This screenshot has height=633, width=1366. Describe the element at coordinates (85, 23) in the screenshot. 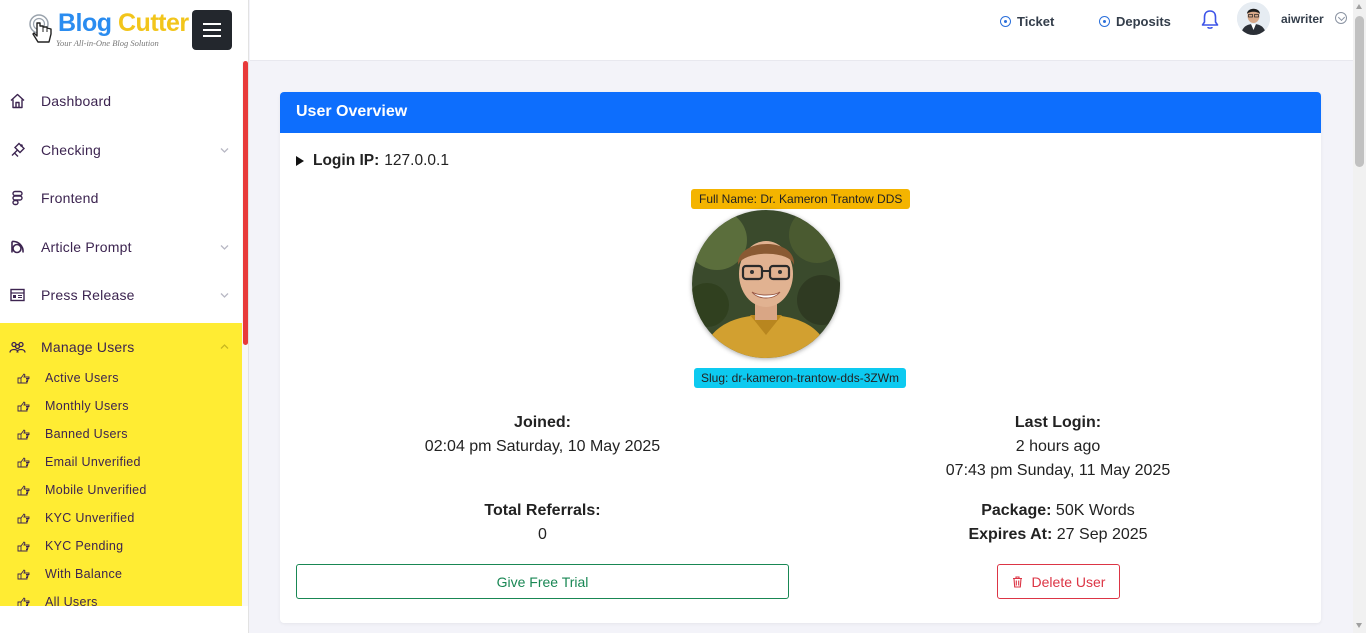

I see `logo-word-blog: Blog` at that location.